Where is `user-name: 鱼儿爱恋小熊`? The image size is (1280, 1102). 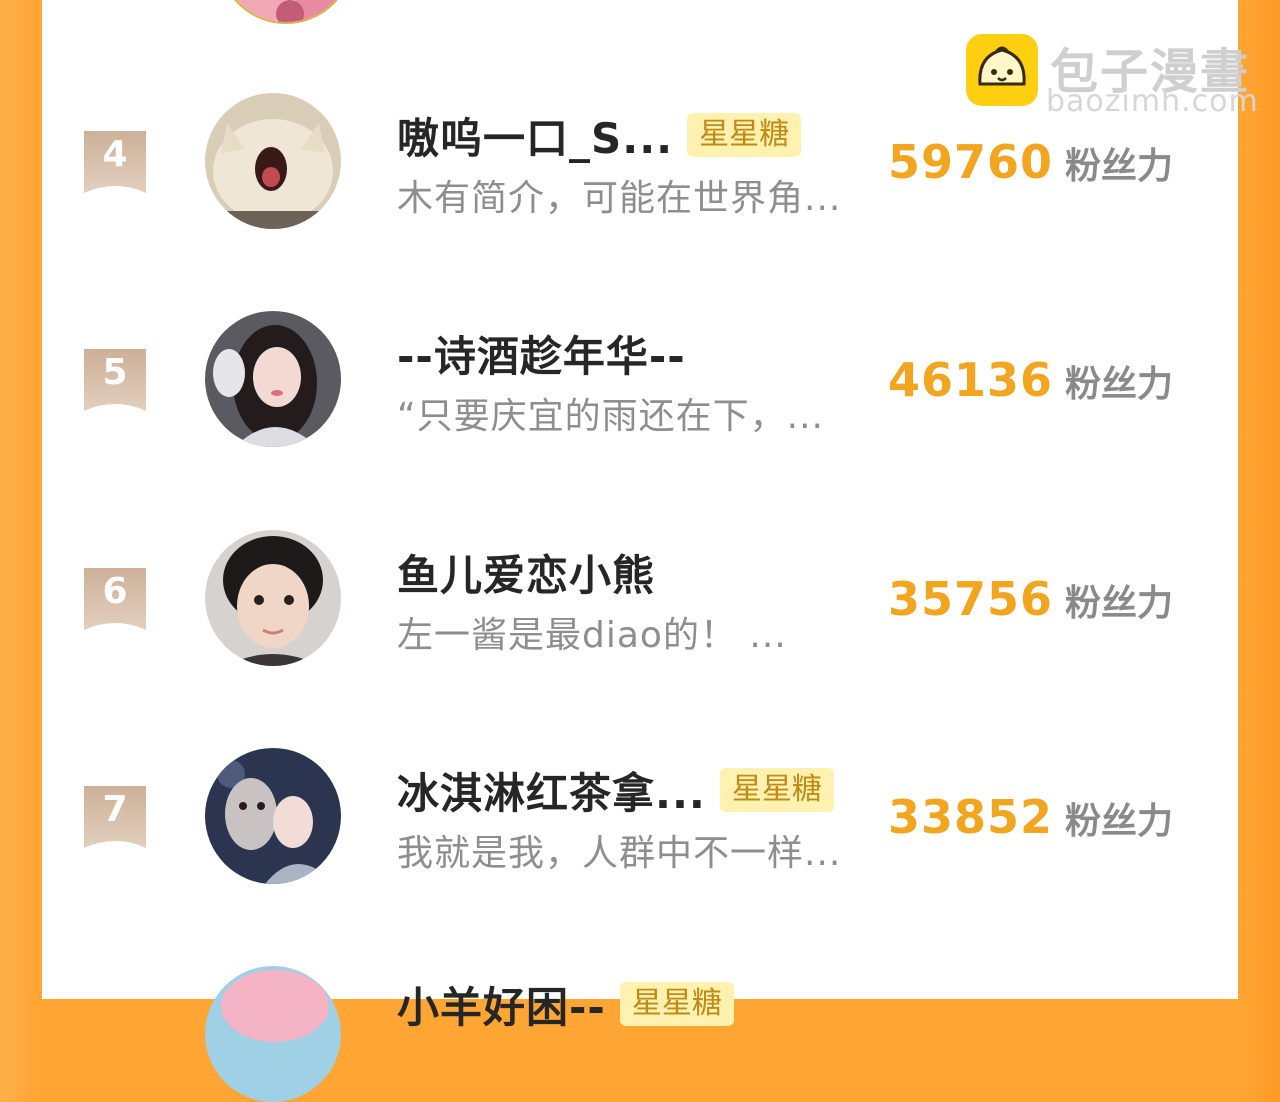 user-name: 鱼儿爱恋小熊 is located at coordinates (526, 572).